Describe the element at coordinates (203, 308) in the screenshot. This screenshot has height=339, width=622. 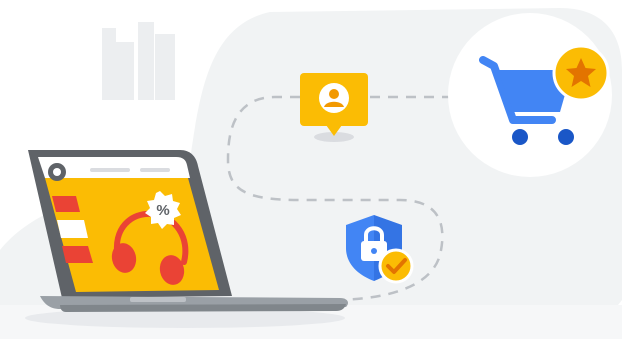
I see `laptop-base-edge` at that location.